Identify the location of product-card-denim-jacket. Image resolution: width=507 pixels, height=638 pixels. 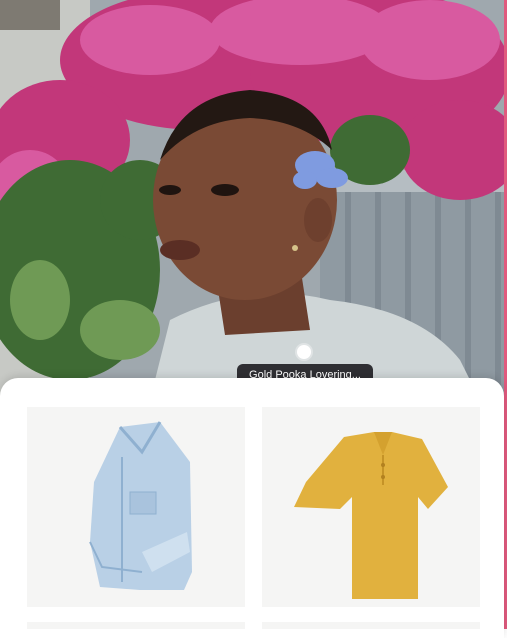
(136, 507).